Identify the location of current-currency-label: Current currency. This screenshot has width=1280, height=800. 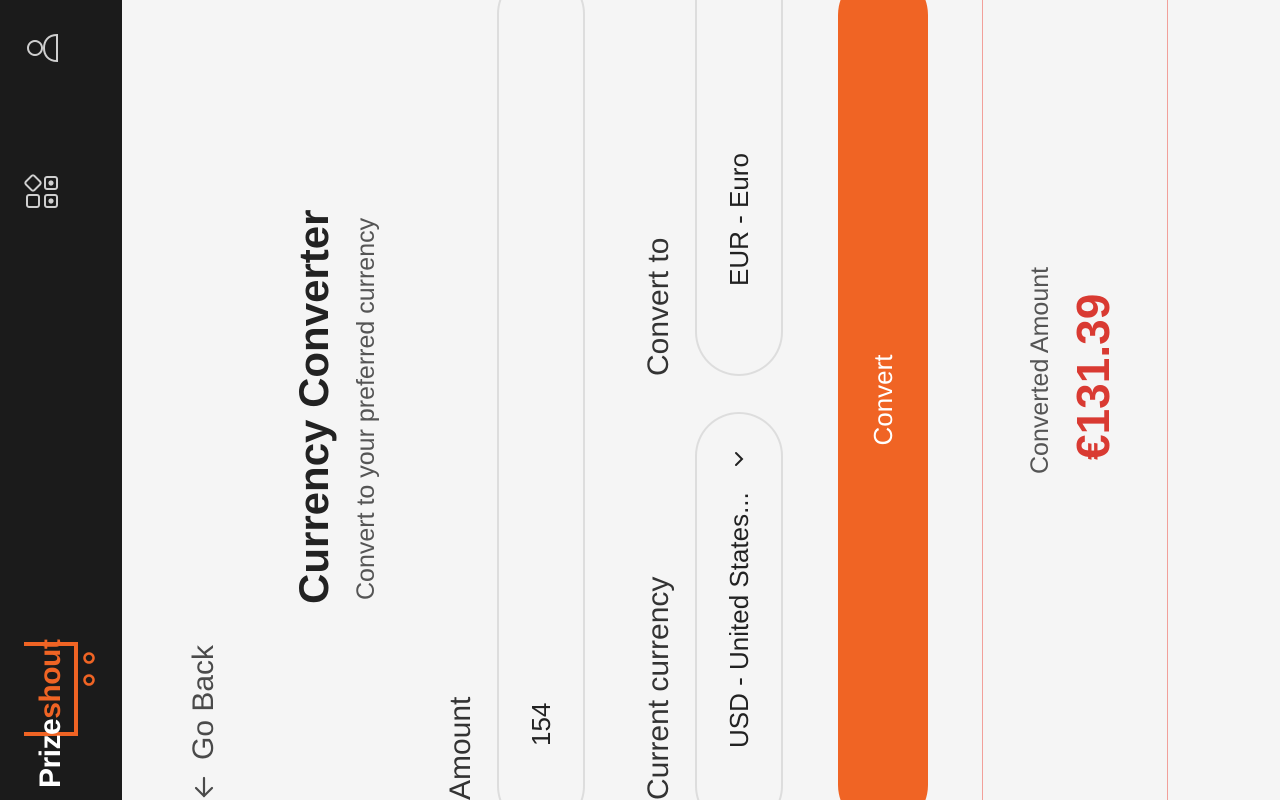
(658, 688).